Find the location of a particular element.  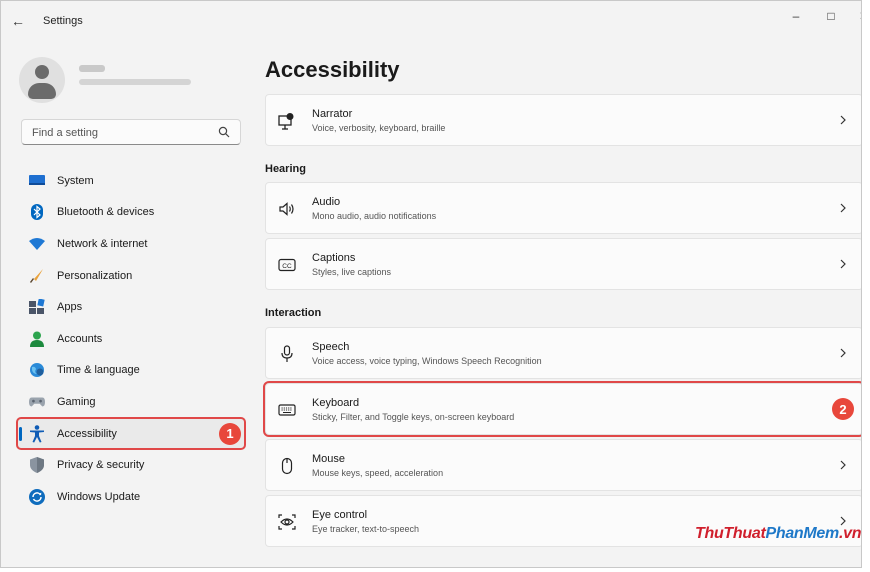

active-indicator is located at coordinates (20, 433).